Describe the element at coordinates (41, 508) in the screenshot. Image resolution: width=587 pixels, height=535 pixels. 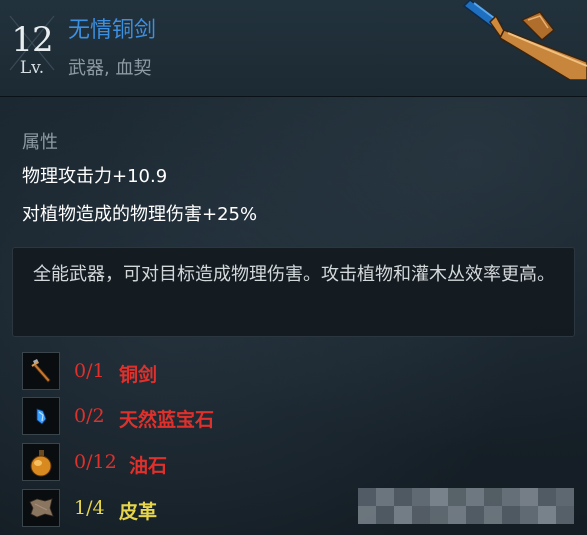
I see `leather-icon` at that location.